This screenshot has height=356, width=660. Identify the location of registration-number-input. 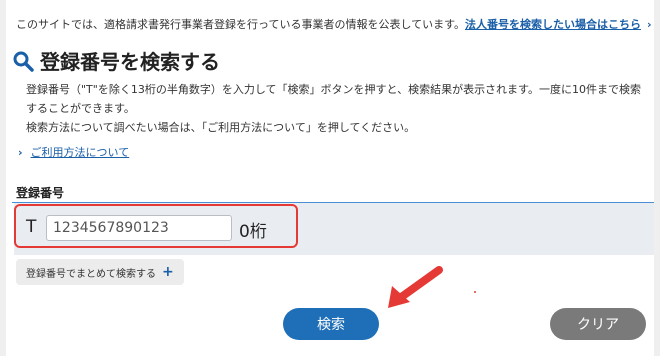
(139, 228).